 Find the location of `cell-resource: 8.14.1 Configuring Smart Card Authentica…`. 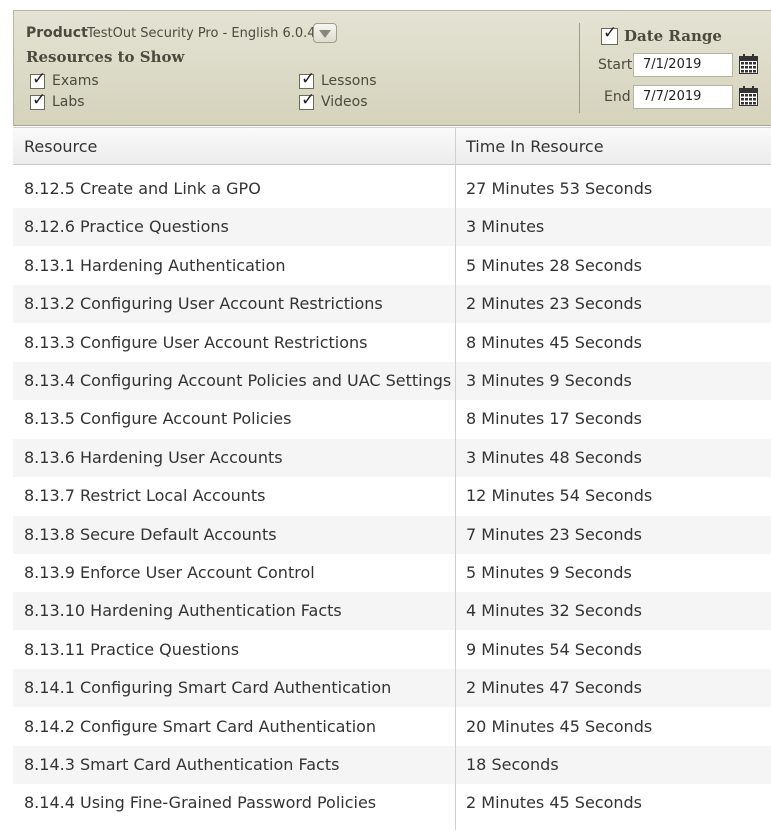

cell-resource: 8.14.1 Configuring Smart Card Authentica… is located at coordinates (208, 688).